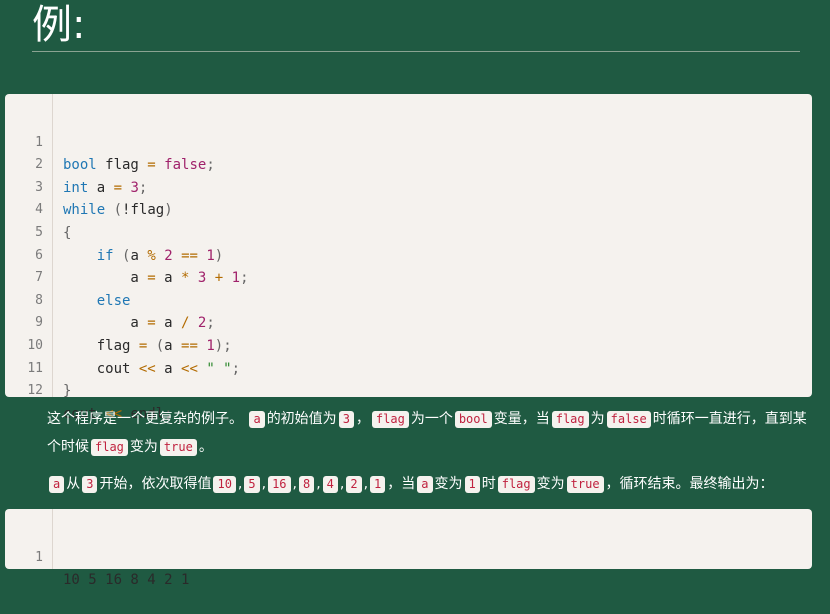 This screenshot has width=830, height=614. I want to click on code-line: 9 flag = (a == 1);, so click(118, 322).